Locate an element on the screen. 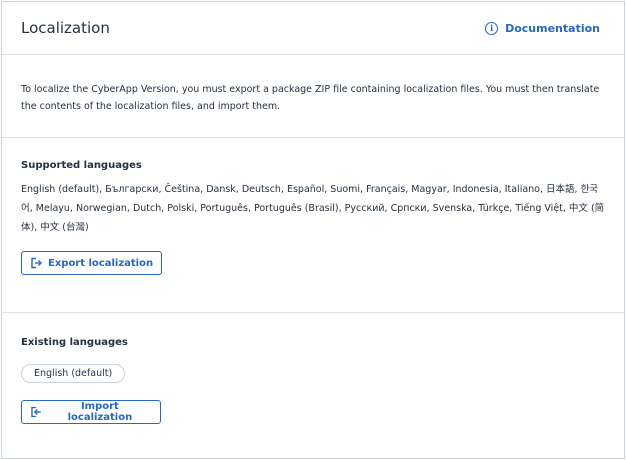  documentation-link: i Documentation is located at coordinates (542, 28).